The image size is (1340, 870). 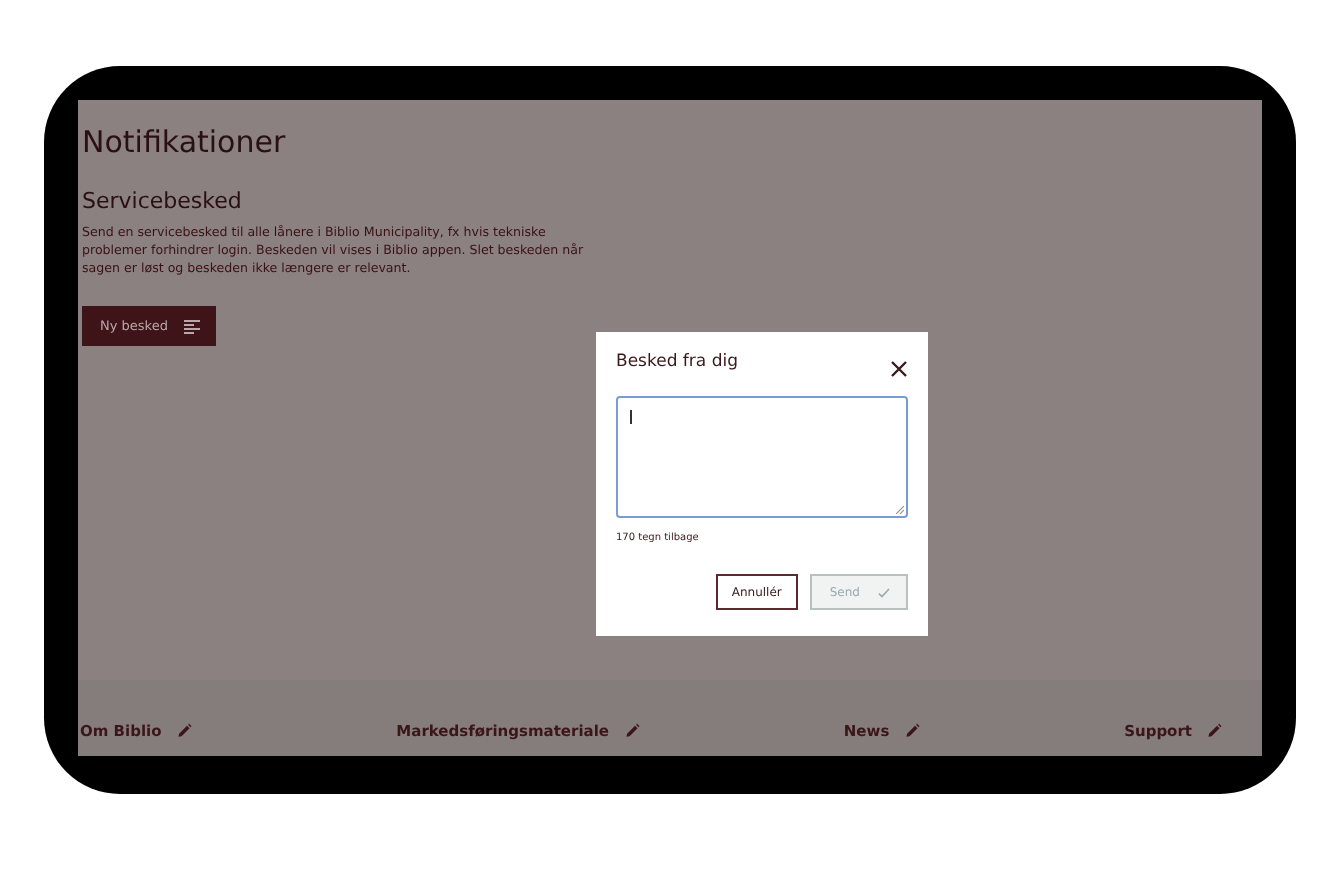 What do you see at coordinates (631, 417) in the screenshot?
I see `text-cursor` at bounding box center [631, 417].